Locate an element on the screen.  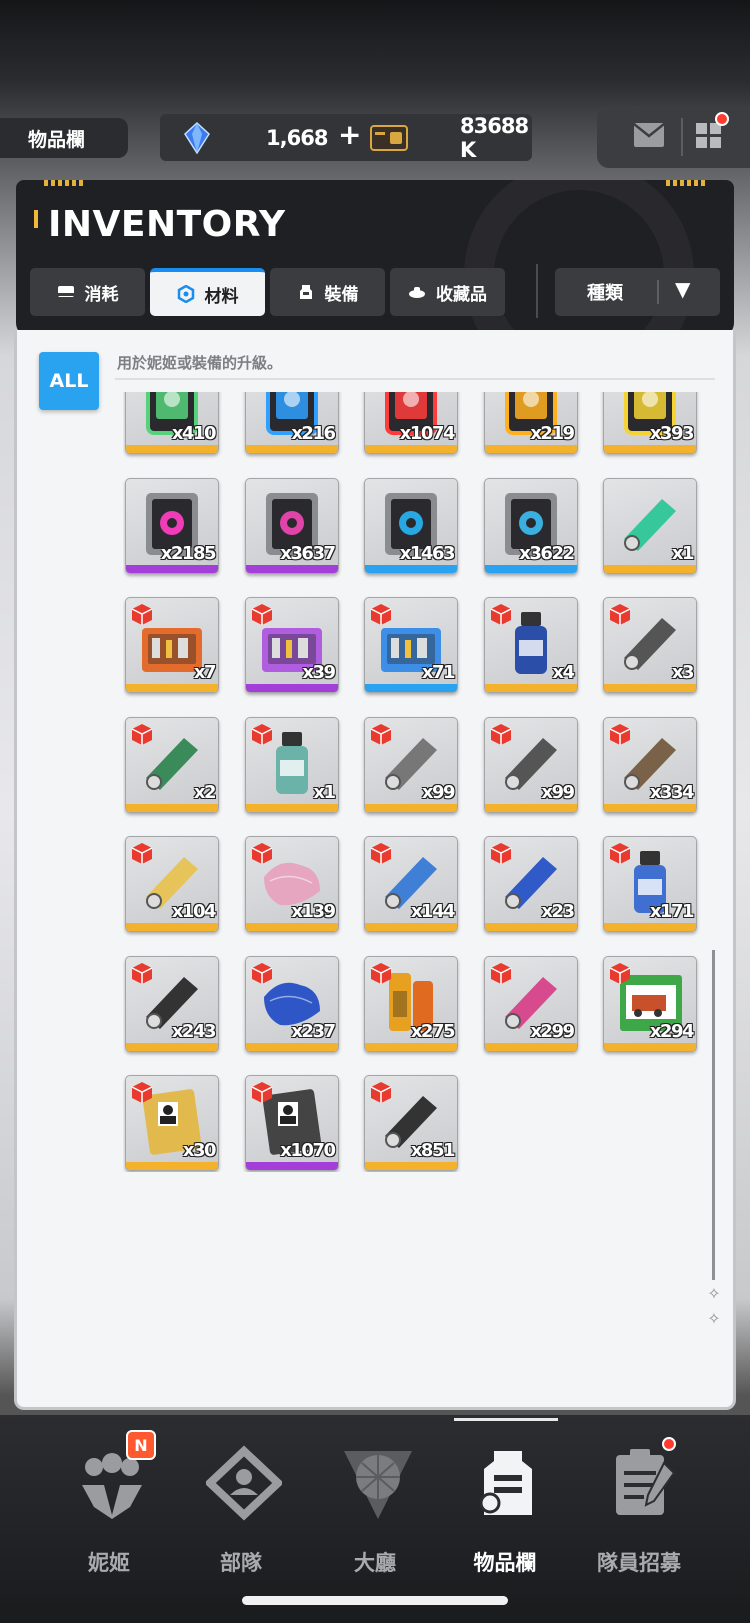
inventory-item-core-red: x1074 is located at coordinates (411, 423).